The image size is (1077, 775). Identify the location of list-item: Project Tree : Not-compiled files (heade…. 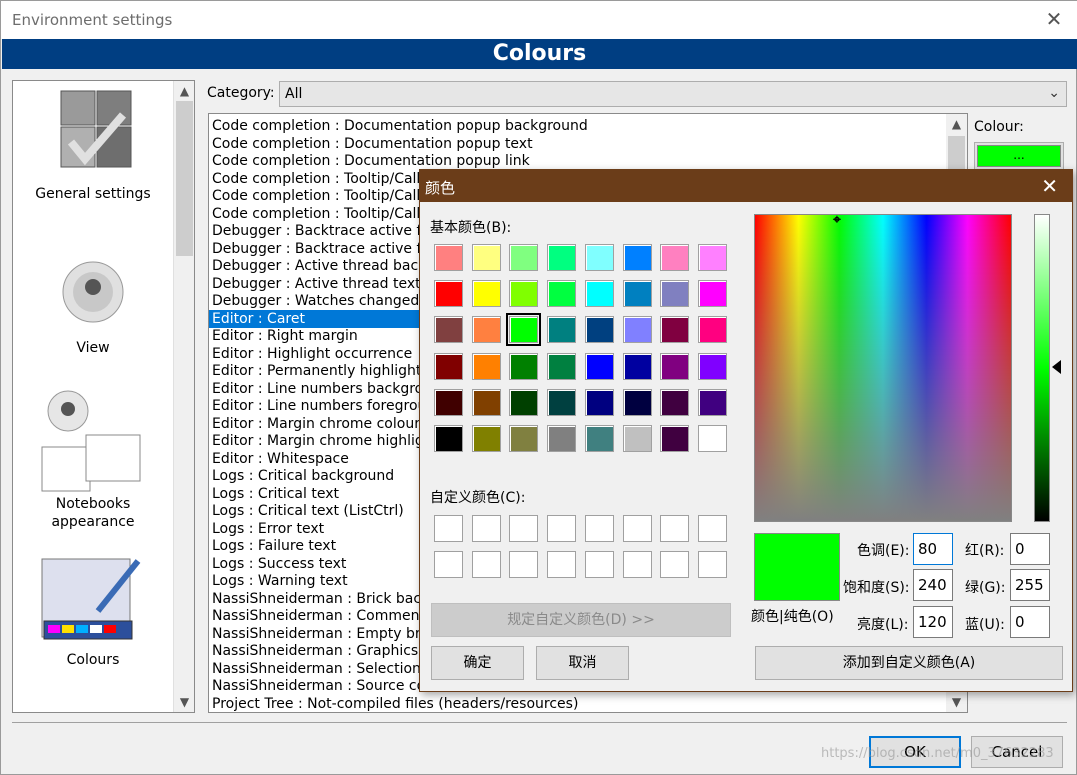
(578, 704).